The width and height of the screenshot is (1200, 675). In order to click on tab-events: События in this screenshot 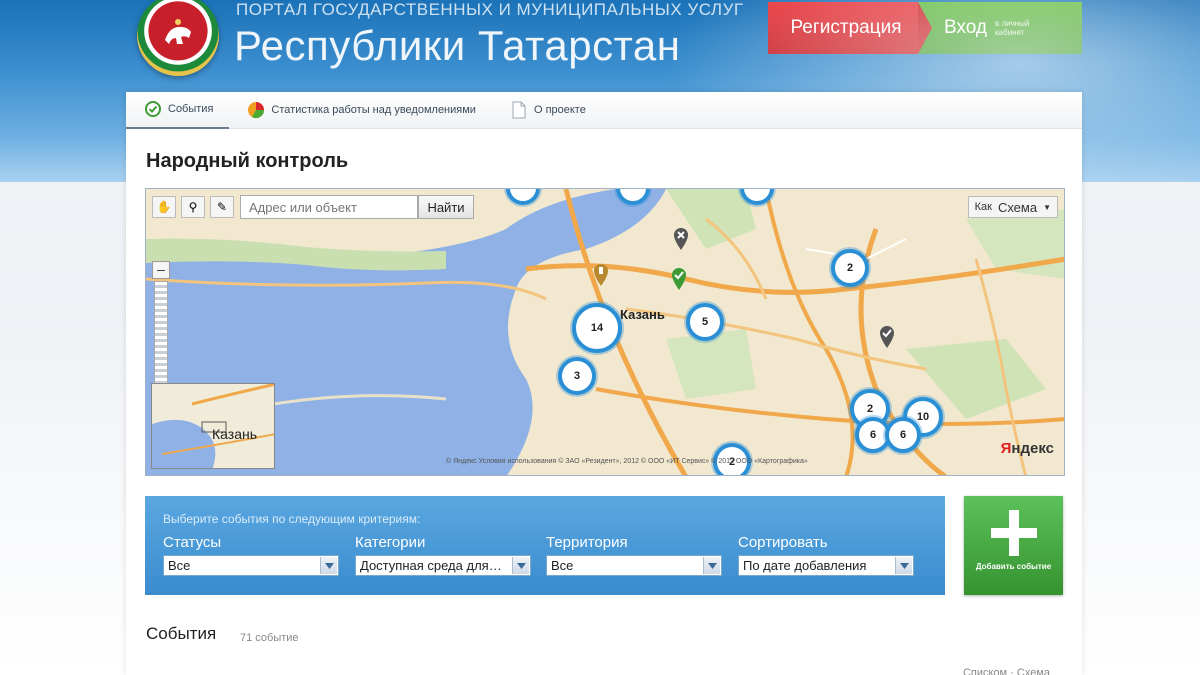, I will do `click(178, 110)`.